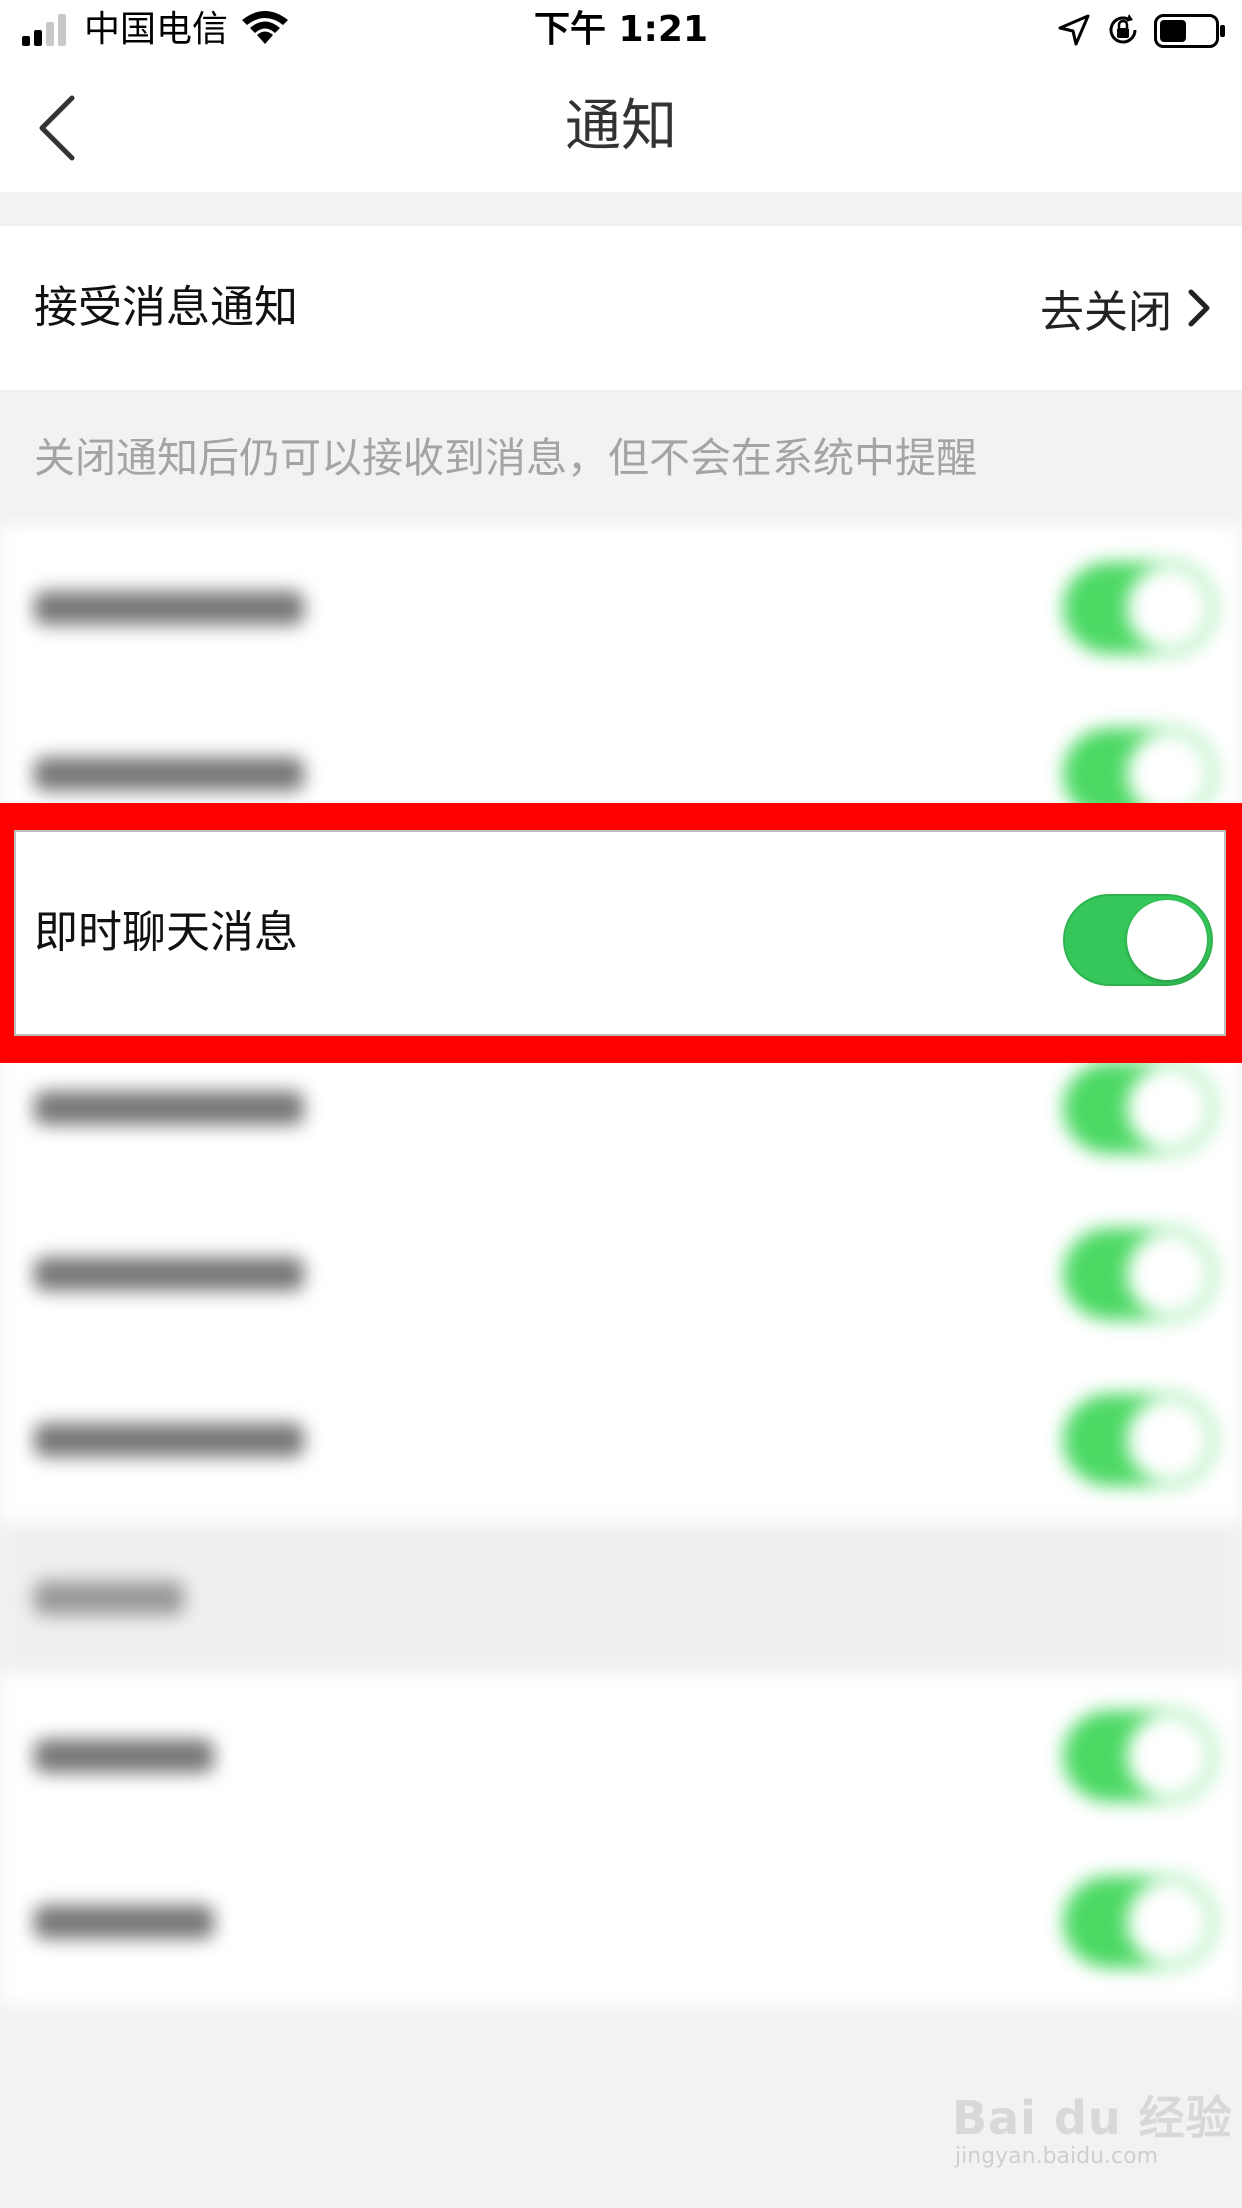 Image resolution: width=1242 pixels, height=2208 pixels. I want to click on page-title: 通知, so click(621, 126).